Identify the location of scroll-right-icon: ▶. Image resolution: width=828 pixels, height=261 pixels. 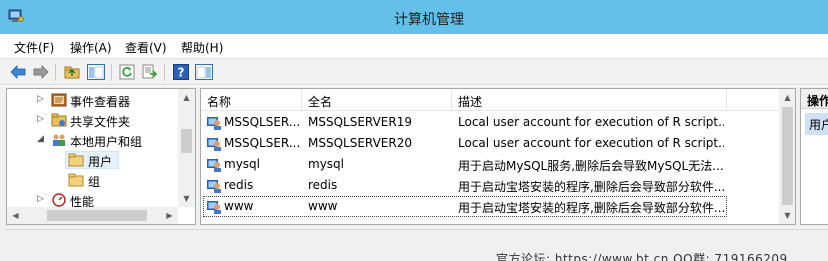
(169, 215).